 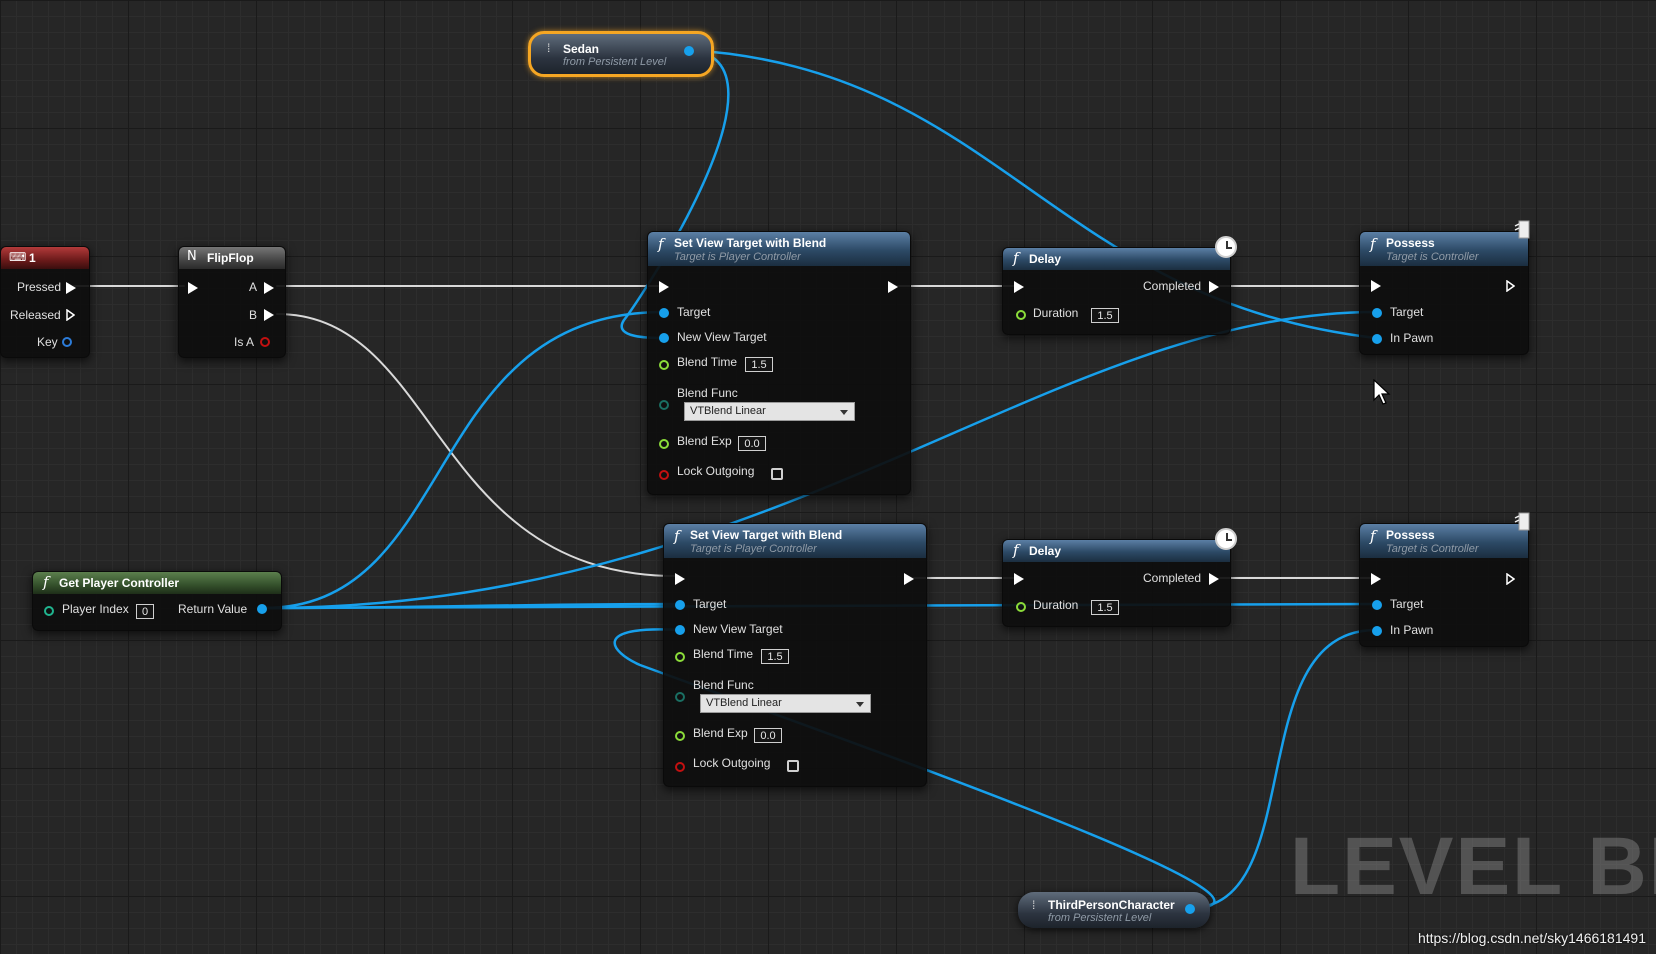 I want to click on sedan-title: Sedan, so click(x=581, y=49).